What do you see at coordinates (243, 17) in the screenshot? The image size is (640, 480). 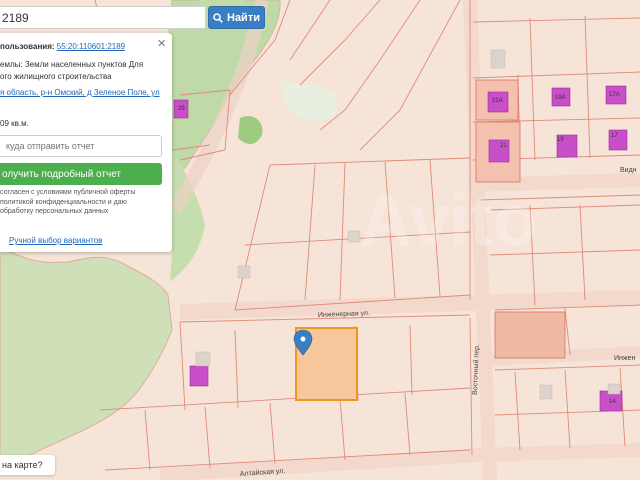 I see `find-button-label: Найти` at bounding box center [243, 17].